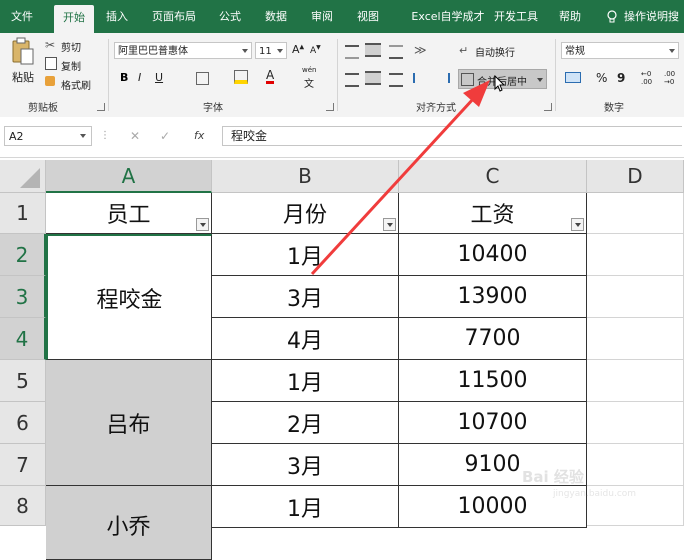 The height and width of the screenshot is (560, 684). What do you see at coordinates (129, 176) in the screenshot?
I see `column-header-a: A` at bounding box center [129, 176].